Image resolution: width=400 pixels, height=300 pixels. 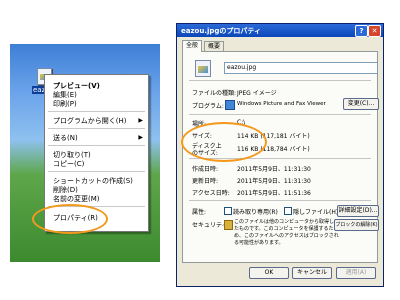 What do you see at coordinates (356, 225) in the screenshot?
I see `unblock-button: ブロックの解除(K)` at bounding box center [356, 225].